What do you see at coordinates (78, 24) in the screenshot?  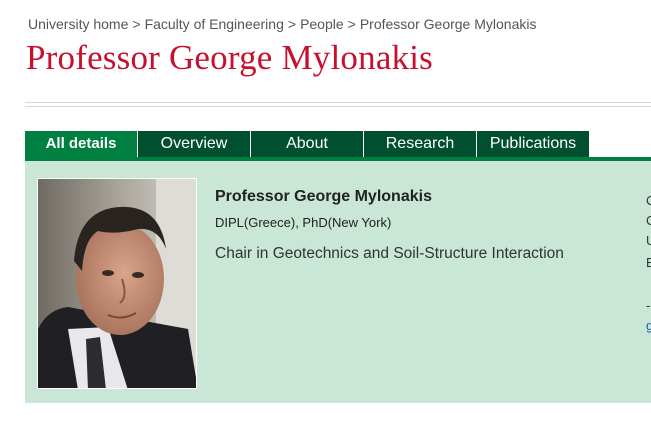 I see `breadcrumb-university-home: University home` at bounding box center [78, 24].